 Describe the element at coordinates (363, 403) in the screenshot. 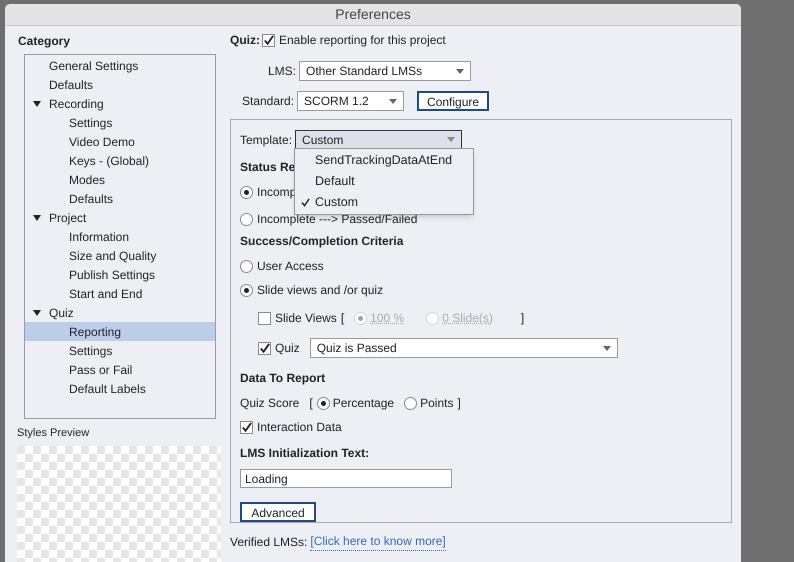

I see `radio-label: Percentage` at that location.